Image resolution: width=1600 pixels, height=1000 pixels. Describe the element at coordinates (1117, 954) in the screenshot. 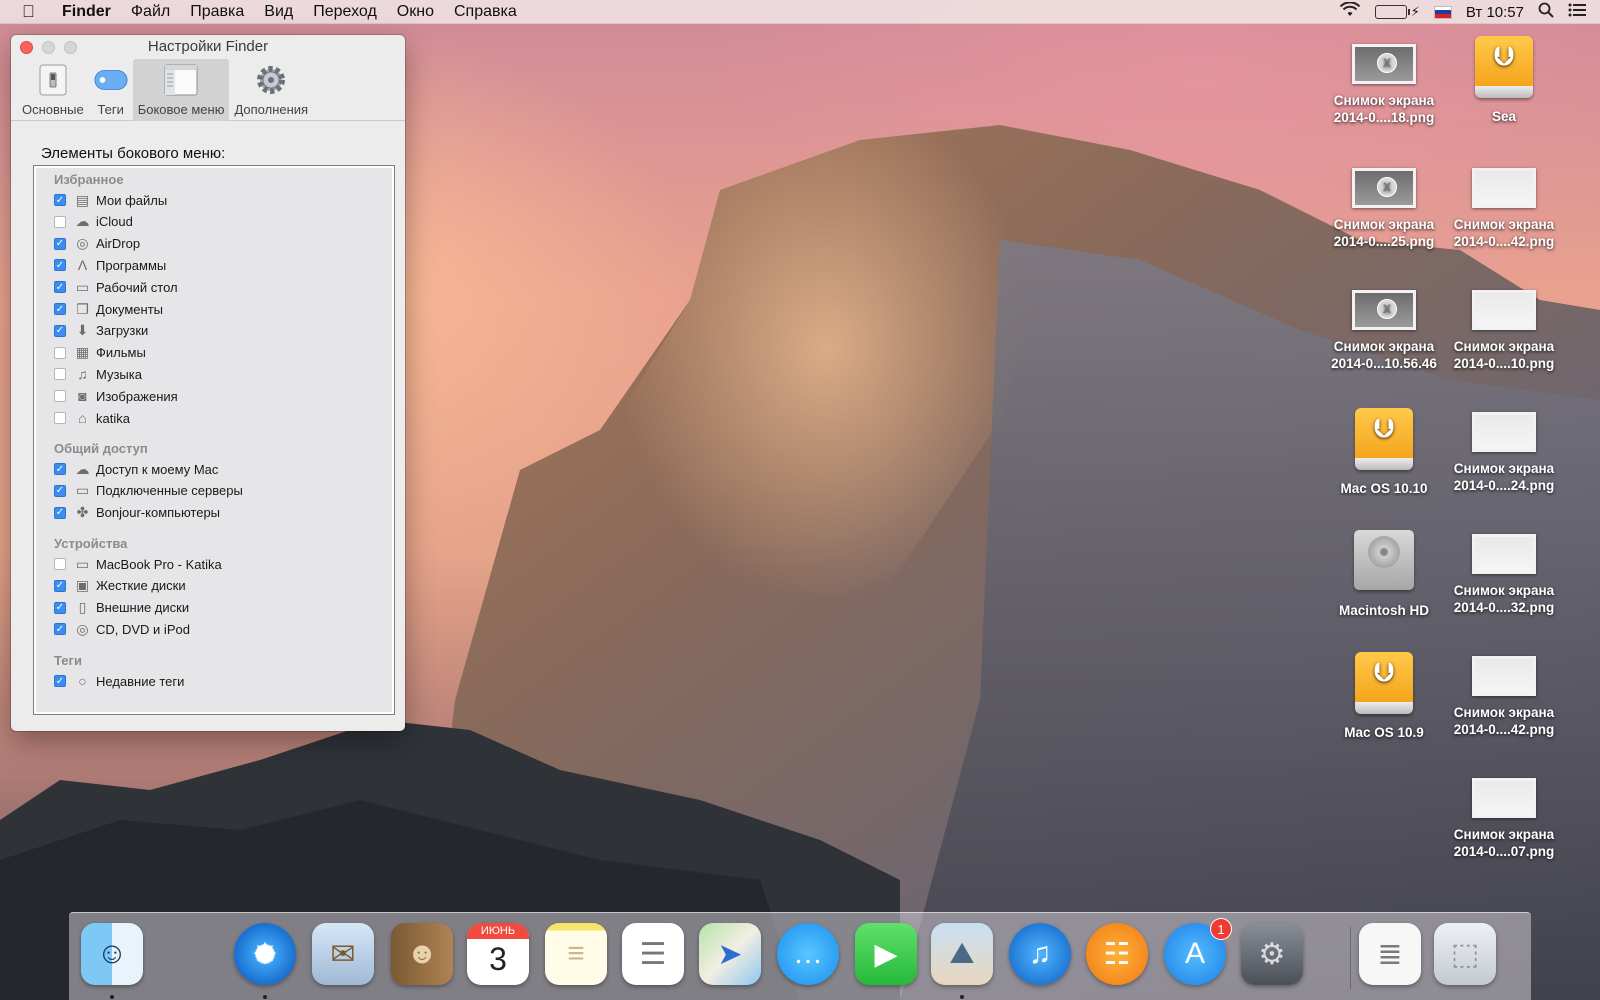

I see `ibooks-icon: ☷` at that location.